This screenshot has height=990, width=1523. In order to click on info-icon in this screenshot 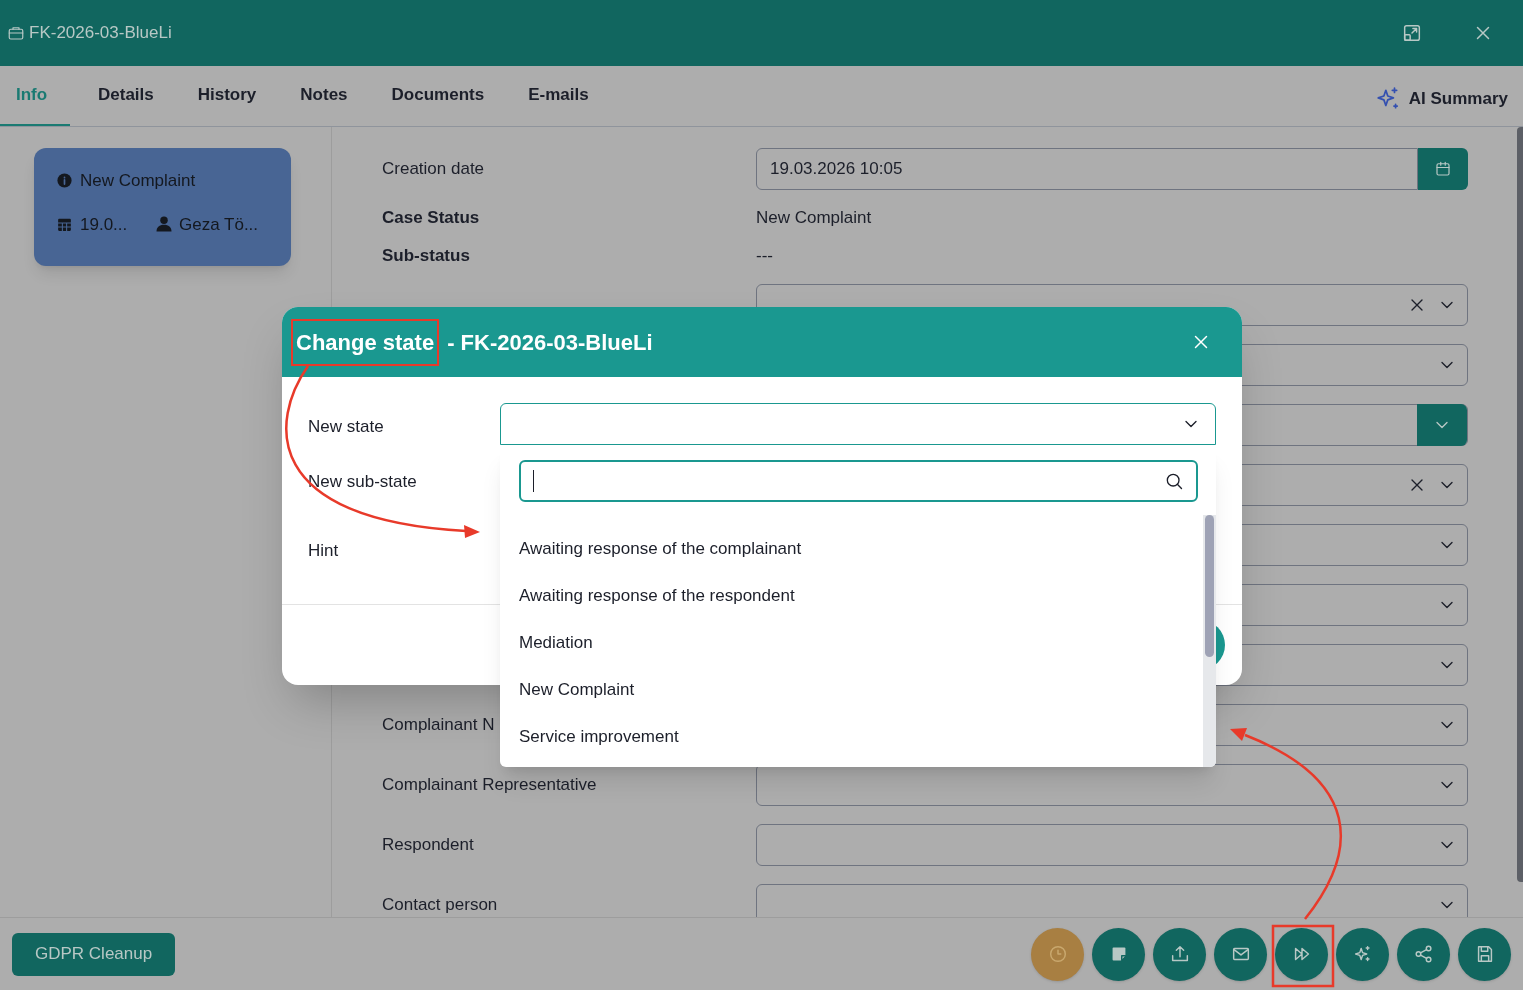, I will do `click(64, 181)`.